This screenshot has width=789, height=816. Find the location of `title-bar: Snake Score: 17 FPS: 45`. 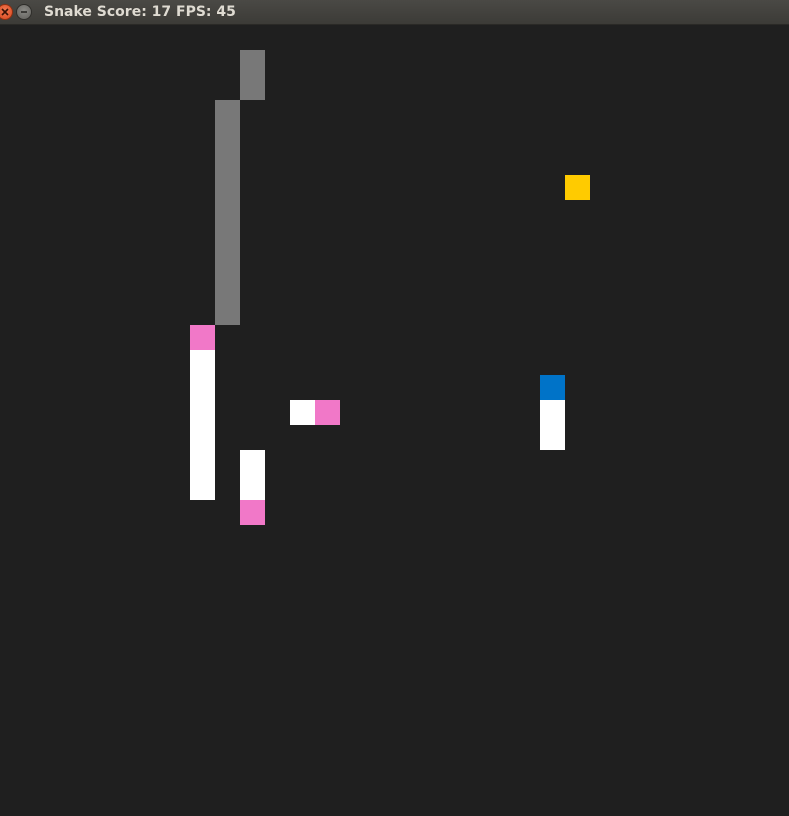

title-bar: Snake Score: 17 FPS: 45 is located at coordinates (394, 12).